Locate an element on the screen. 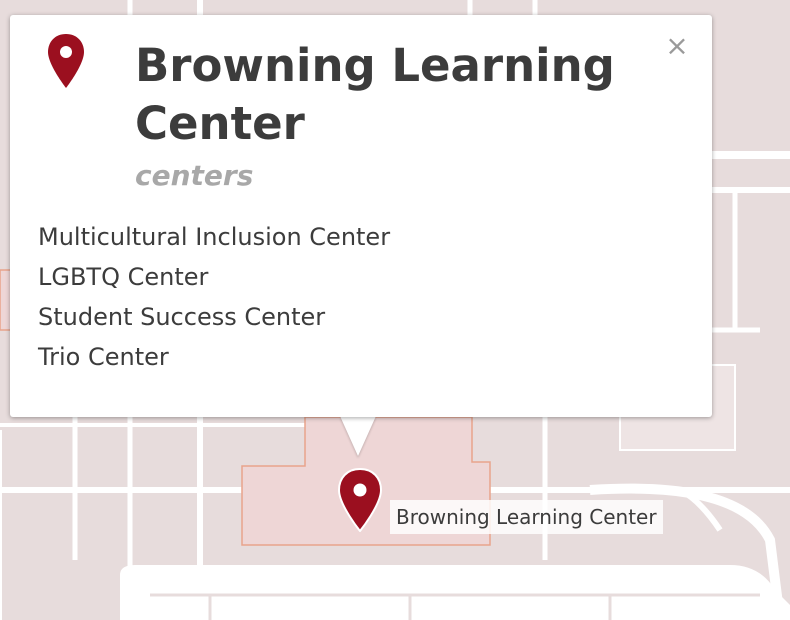 The height and width of the screenshot is (620, 790). list-item: LGBTQ Center is located at coordinates (123, 277).